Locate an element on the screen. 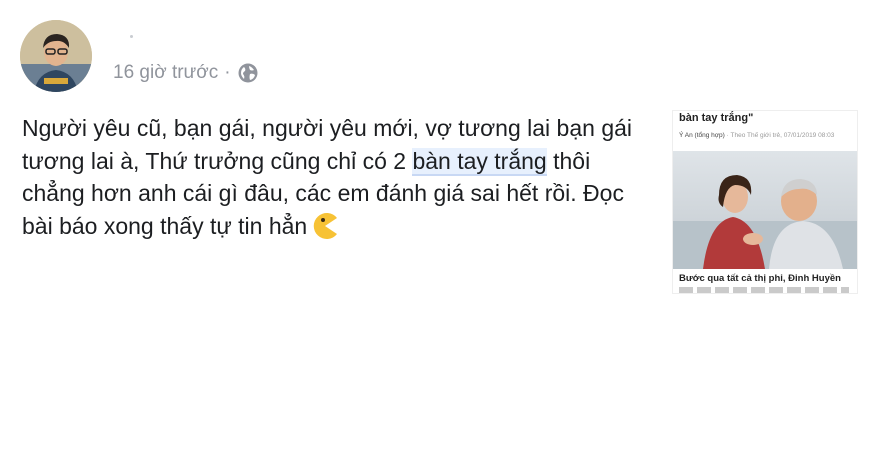 The width and height of the screenshot is (875, 459). attachment-caption-cutoff is located at coordinates (764, 290).